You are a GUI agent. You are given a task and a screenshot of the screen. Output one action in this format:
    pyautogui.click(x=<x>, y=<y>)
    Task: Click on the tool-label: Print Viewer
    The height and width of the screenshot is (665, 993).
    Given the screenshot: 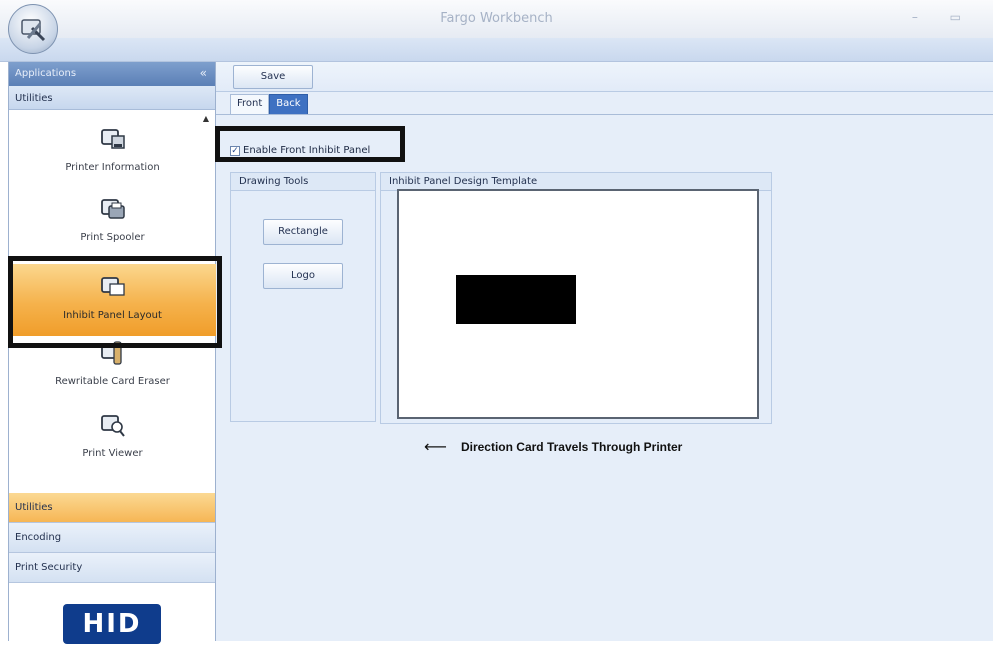 What is the action you would take?
    pyautogui.click(x=112, y=453)
    